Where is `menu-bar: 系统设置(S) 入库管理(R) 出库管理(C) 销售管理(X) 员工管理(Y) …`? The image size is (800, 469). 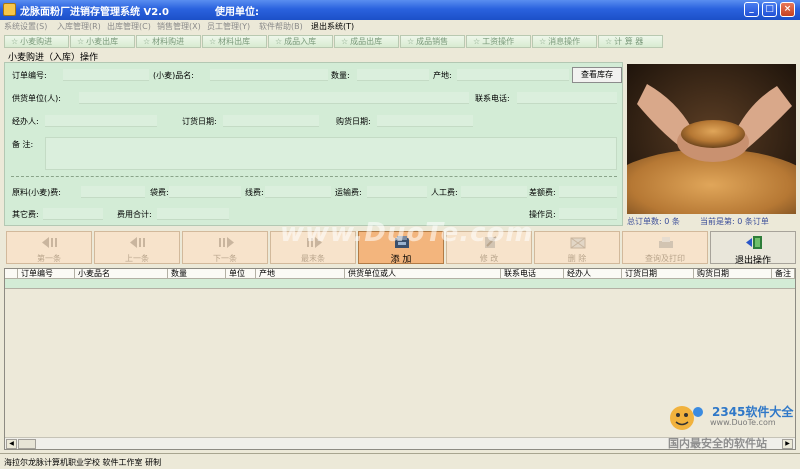
menu-bar: 系统设置(S) 入库管理(R) 出库管理(C) 销售管理(X) 员工管理(Y) … is located at coordinates (400, 27).